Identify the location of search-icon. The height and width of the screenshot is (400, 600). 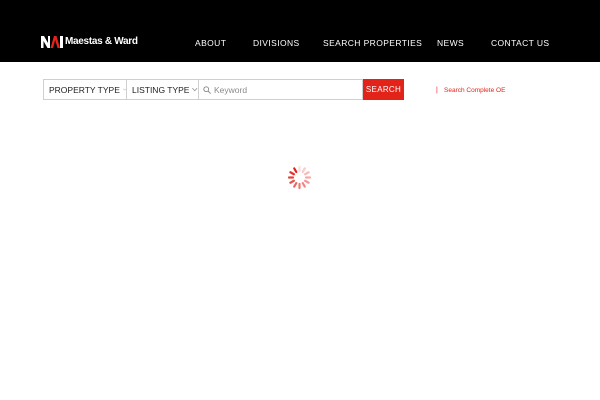
(207, 89).